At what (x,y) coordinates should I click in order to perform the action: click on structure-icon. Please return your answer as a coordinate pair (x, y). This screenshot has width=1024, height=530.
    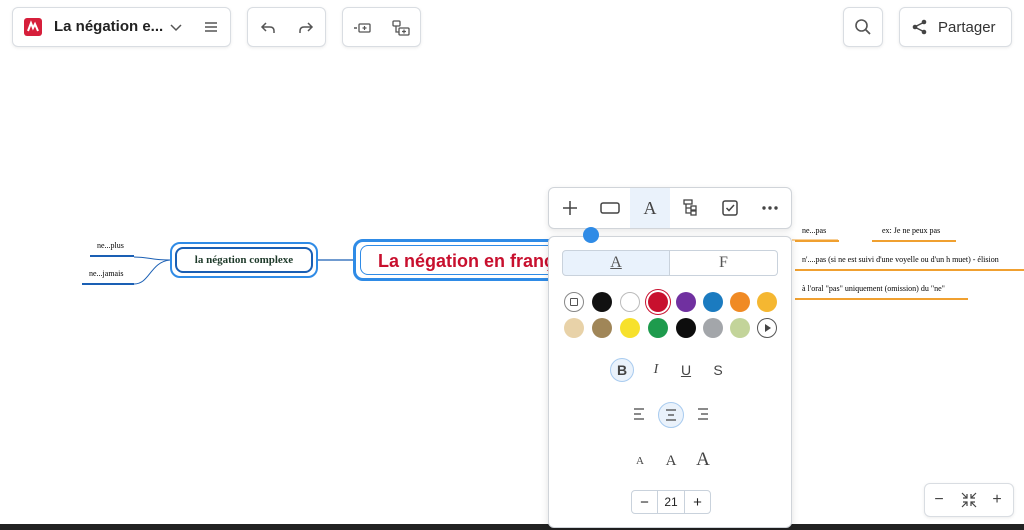
    Looking at the image, I should click on (690, 208).